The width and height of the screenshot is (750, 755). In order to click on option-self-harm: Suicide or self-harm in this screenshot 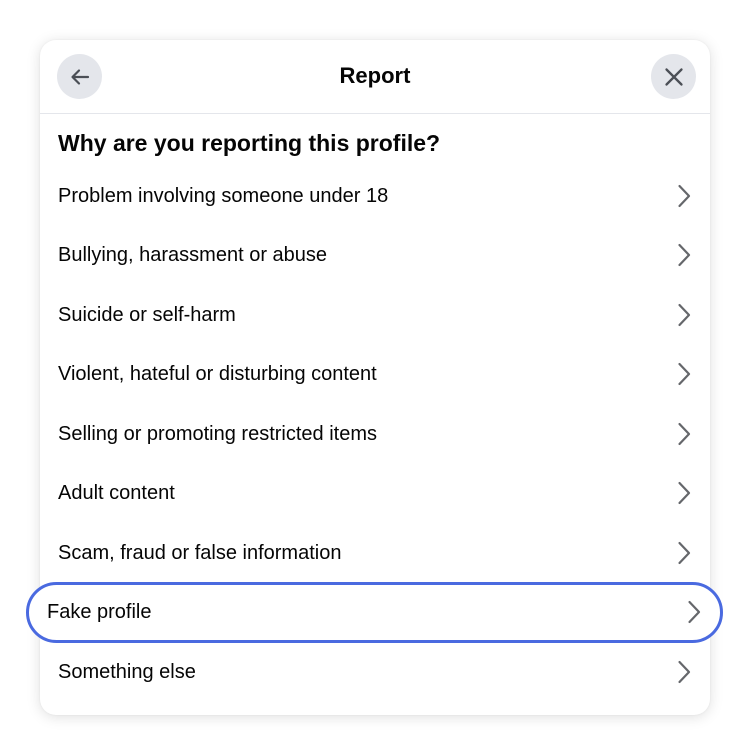, I will do `click(375, 315)`.